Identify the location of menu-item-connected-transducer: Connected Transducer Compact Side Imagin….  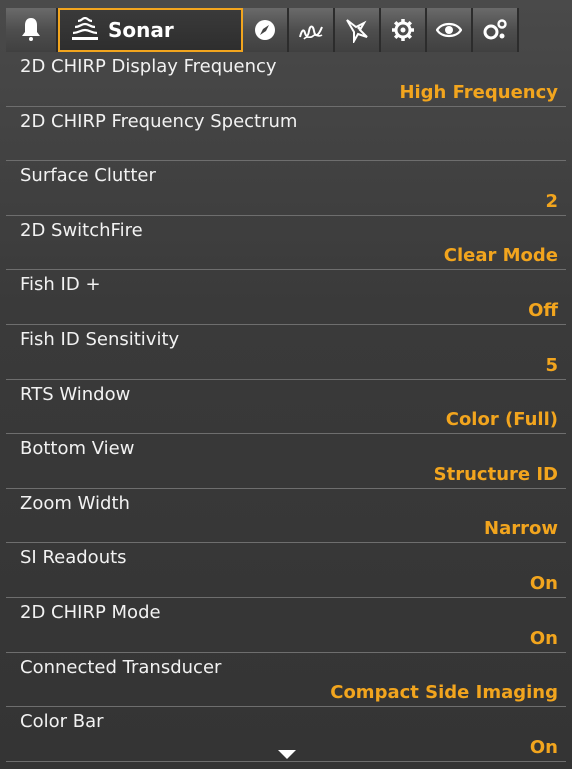
(286, 680).